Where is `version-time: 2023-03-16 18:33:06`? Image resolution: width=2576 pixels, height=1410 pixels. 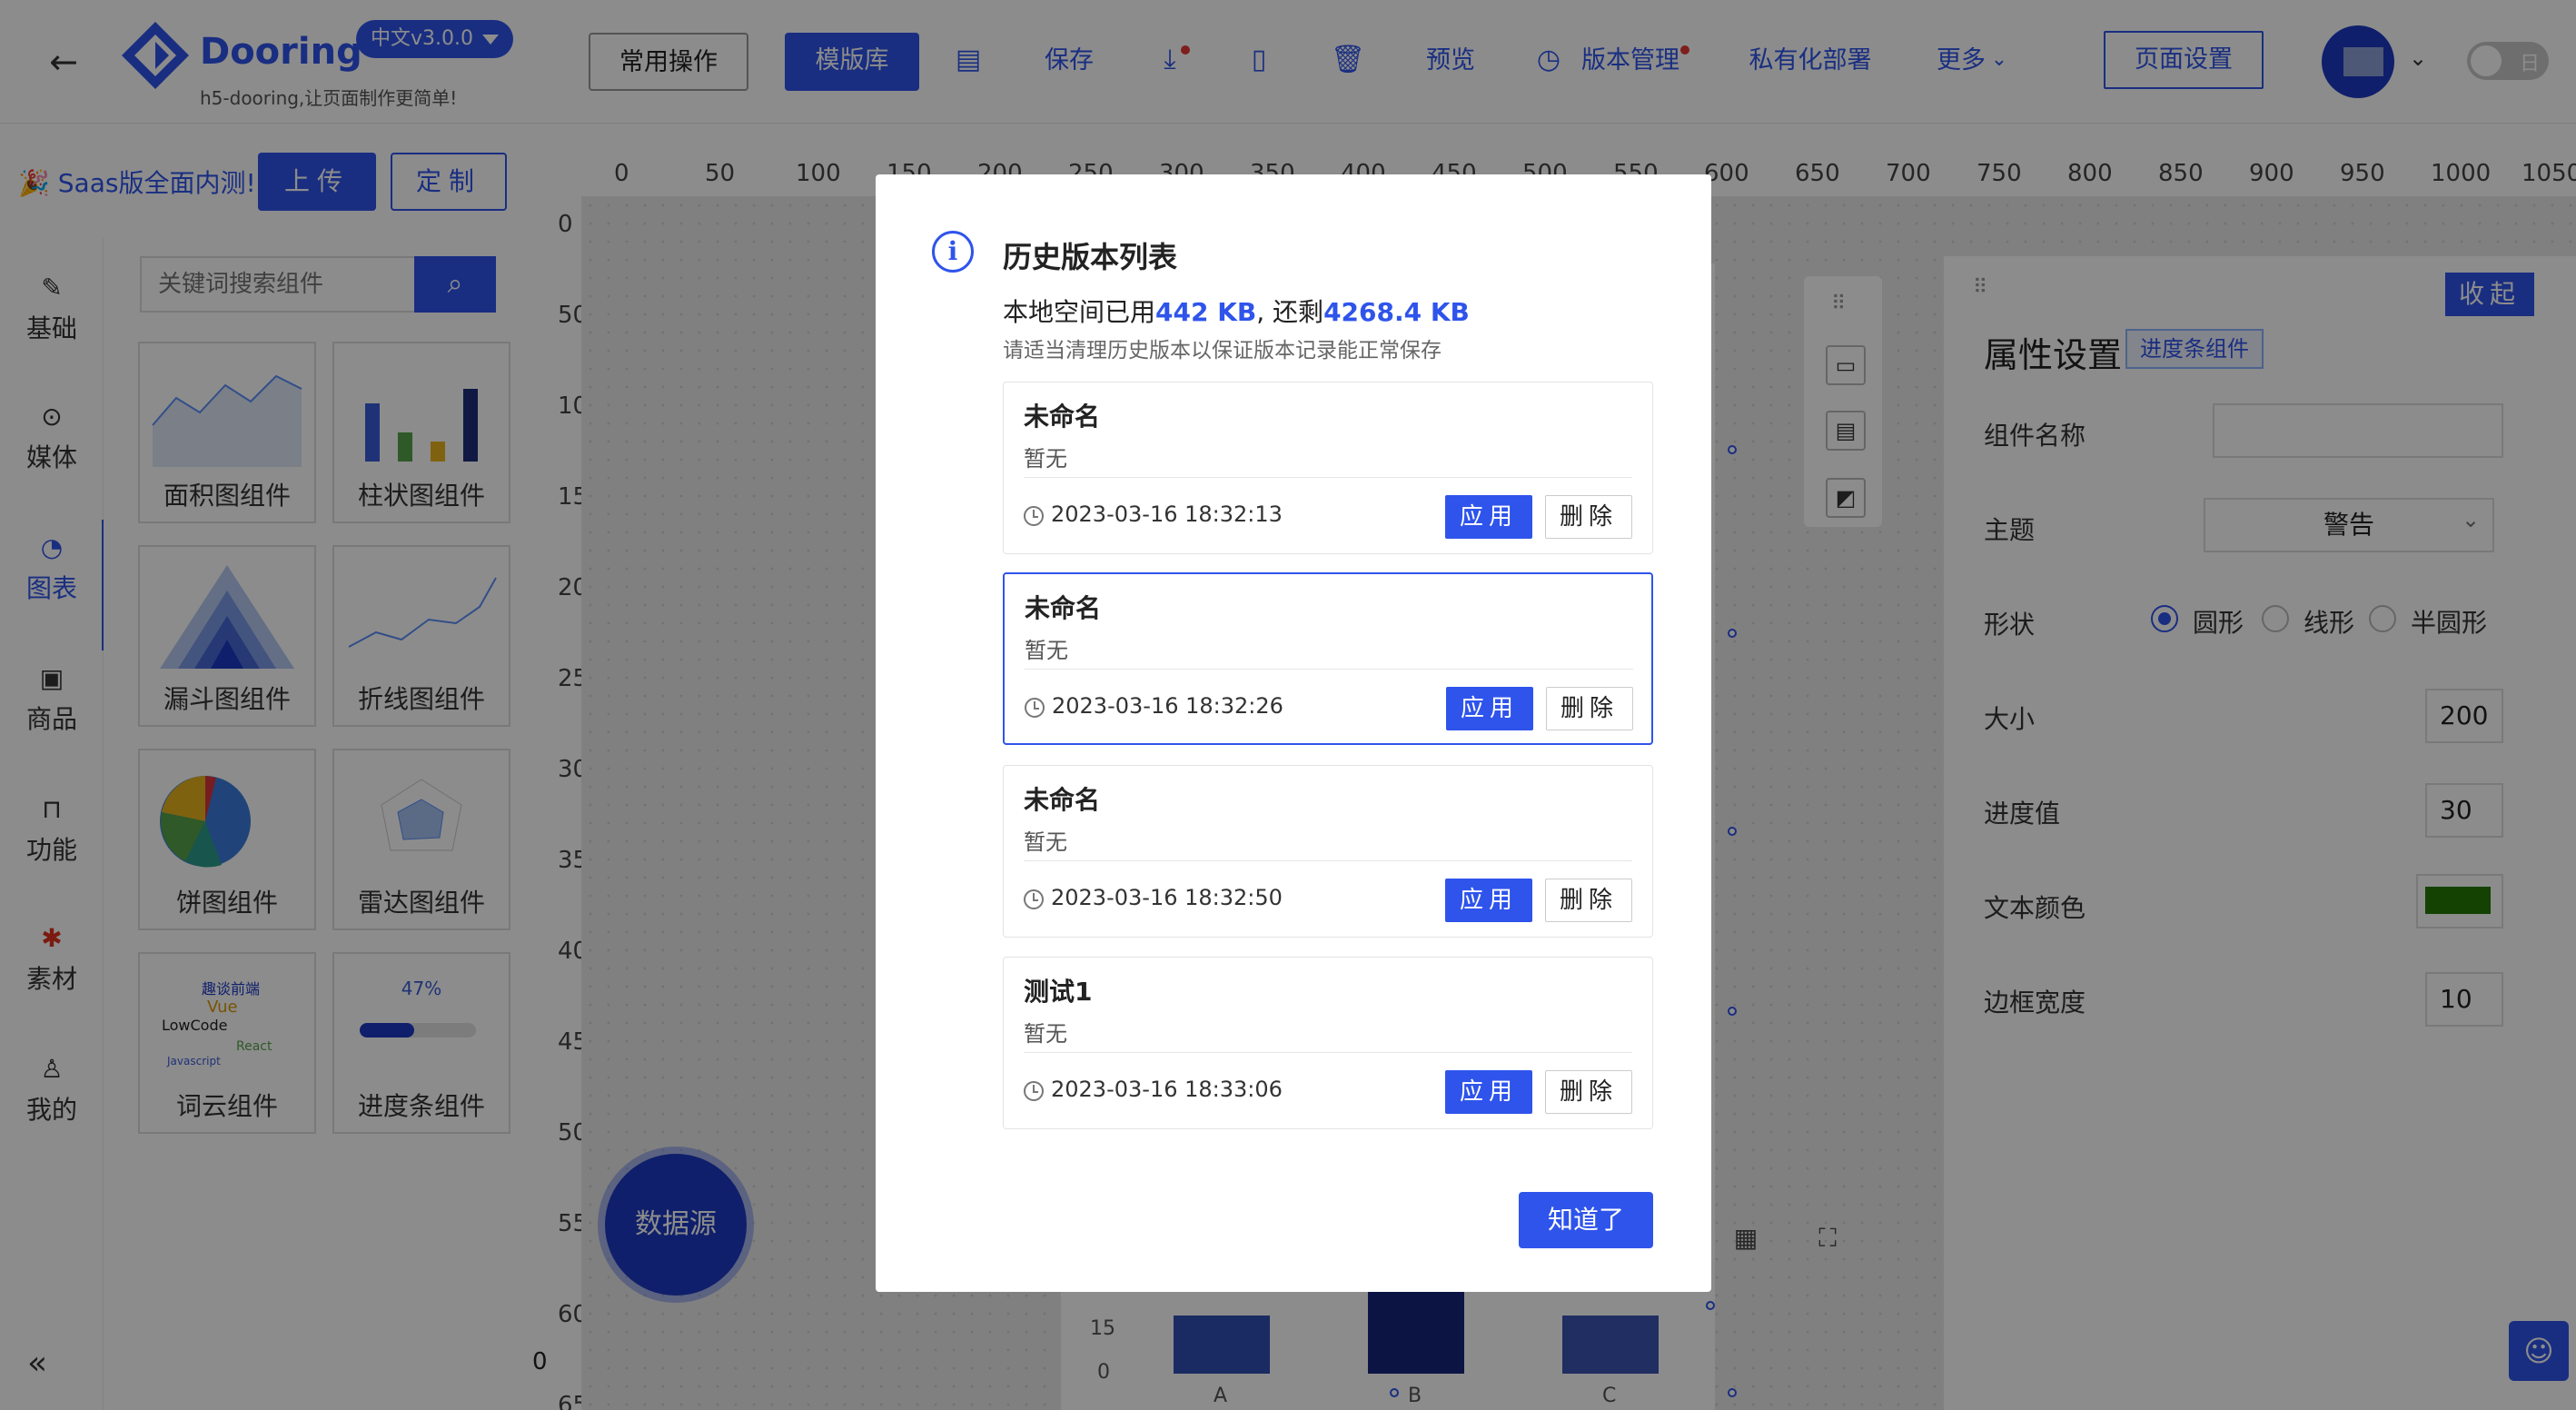
version-time: 2023-03-16 18:33:06 is located at coordinates (1167, 1090).